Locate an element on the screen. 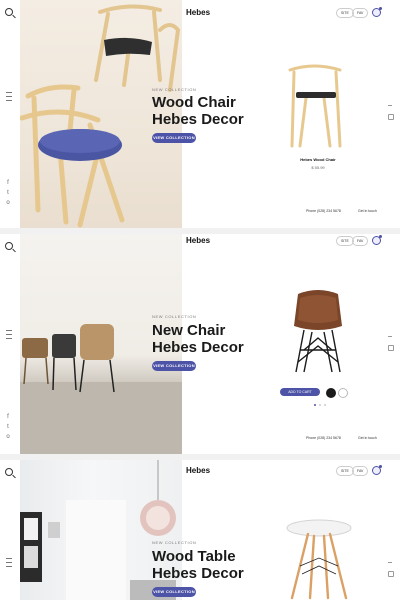 The image size is (400, 600). product-name: Hebes Wood Chair is located at coordinates (318, 159).